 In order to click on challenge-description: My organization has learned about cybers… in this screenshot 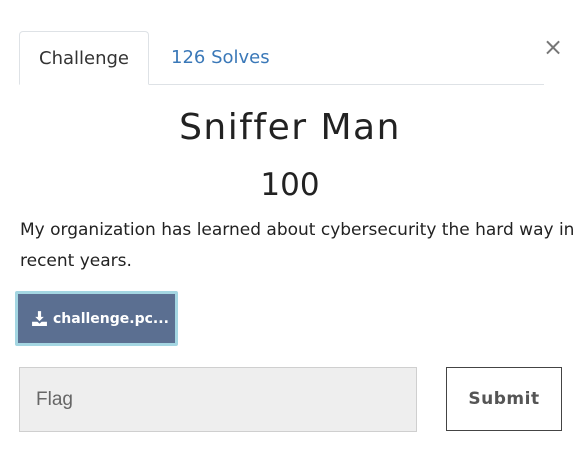, I will do `click(297, 245)`.